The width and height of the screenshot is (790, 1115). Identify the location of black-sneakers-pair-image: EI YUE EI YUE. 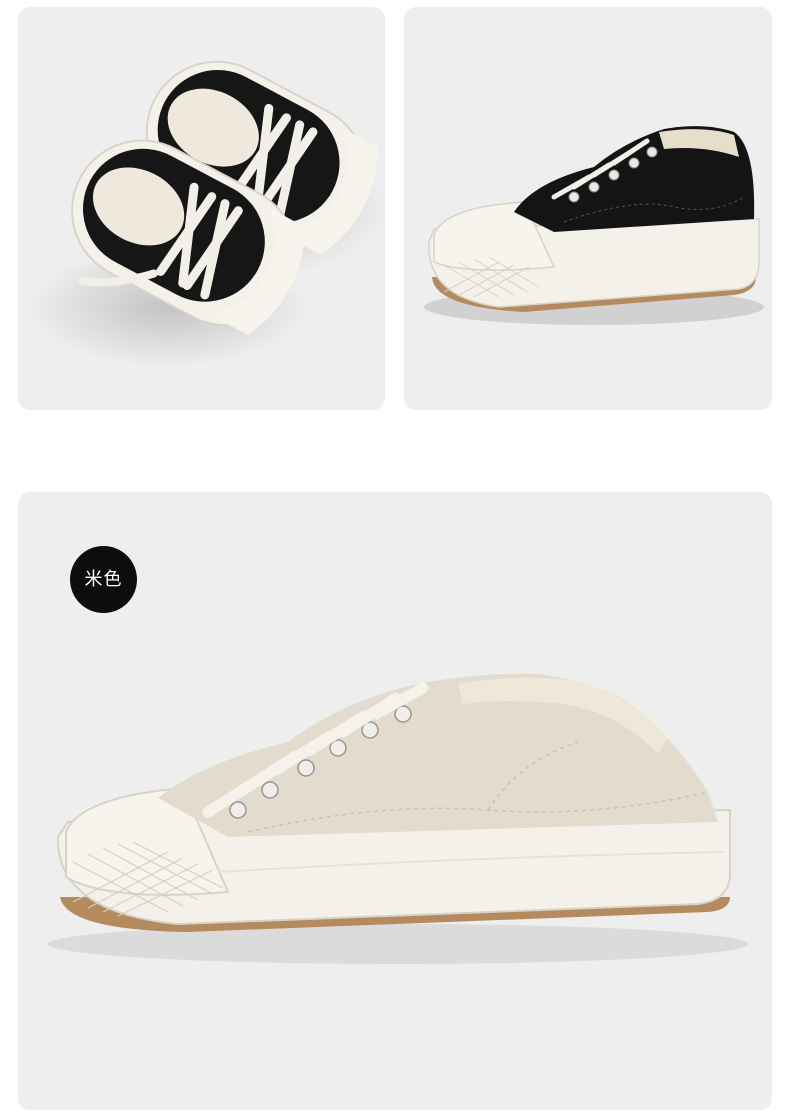
(206, 213).